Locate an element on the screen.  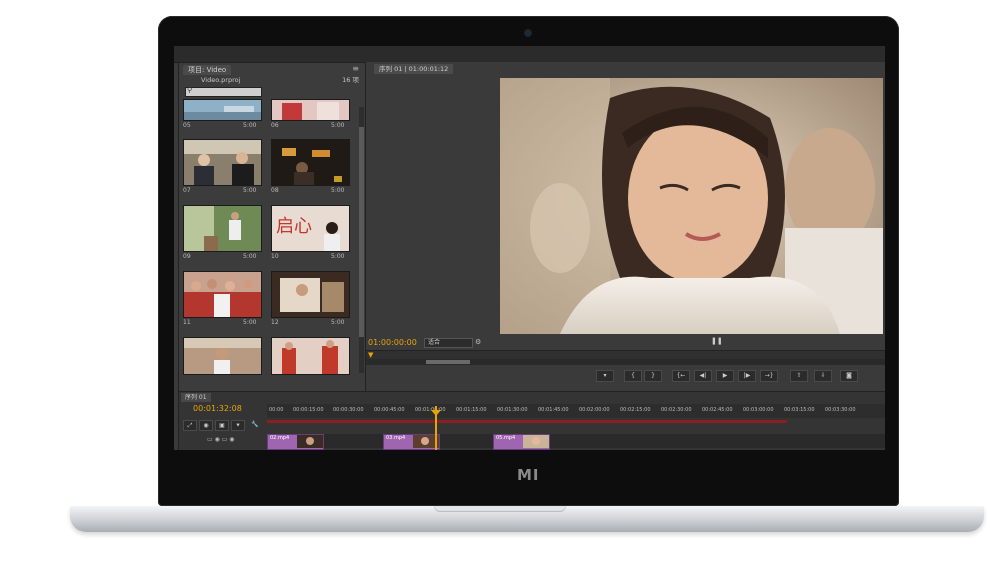
clip-label: 05.mp4 is located at coordinates (506, 438).